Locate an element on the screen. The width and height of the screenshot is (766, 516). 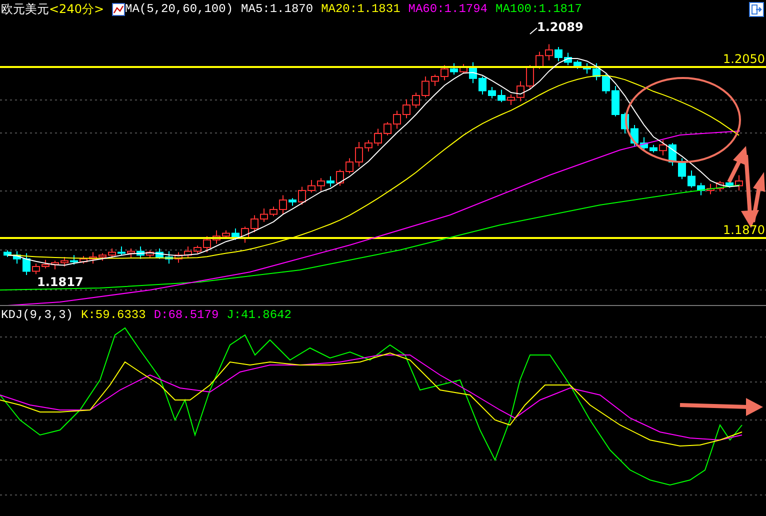
indicator-value: MA60:1.1794 is located at coordinates (448, 9).